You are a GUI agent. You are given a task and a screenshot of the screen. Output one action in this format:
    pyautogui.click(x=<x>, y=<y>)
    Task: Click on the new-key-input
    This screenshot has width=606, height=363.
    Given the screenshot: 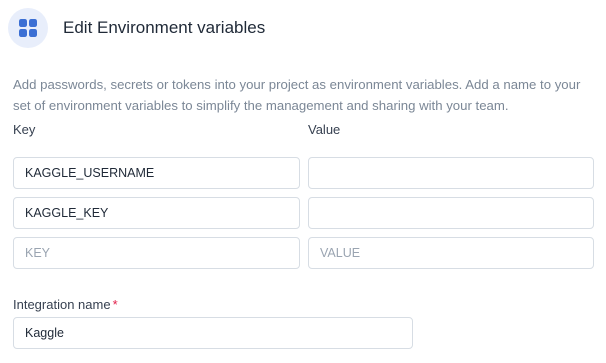 What is the action you would take?
    pyautogui.click(x=156, y=253)
    